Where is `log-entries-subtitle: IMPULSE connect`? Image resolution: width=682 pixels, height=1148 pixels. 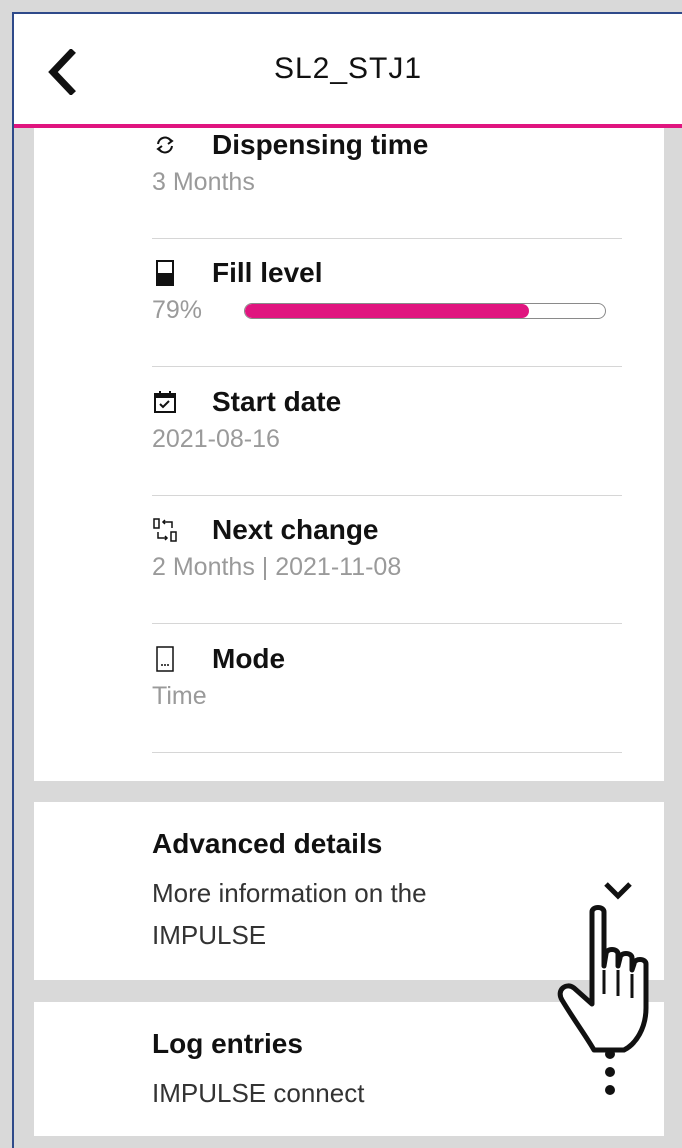 log-entries-subtitle: IMPULSE connect is located at coordinates (258, 1093).